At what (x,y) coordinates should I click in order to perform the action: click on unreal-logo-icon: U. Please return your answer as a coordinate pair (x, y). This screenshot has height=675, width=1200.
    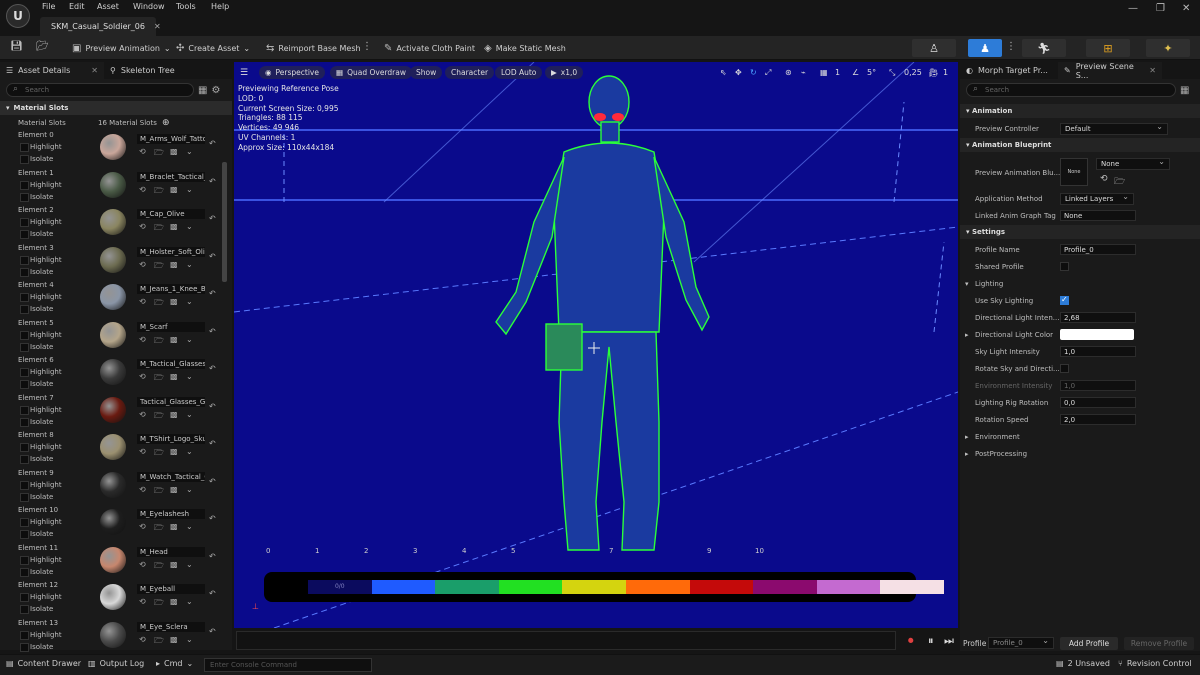
    Looking at the image, I should click on (18, 16).